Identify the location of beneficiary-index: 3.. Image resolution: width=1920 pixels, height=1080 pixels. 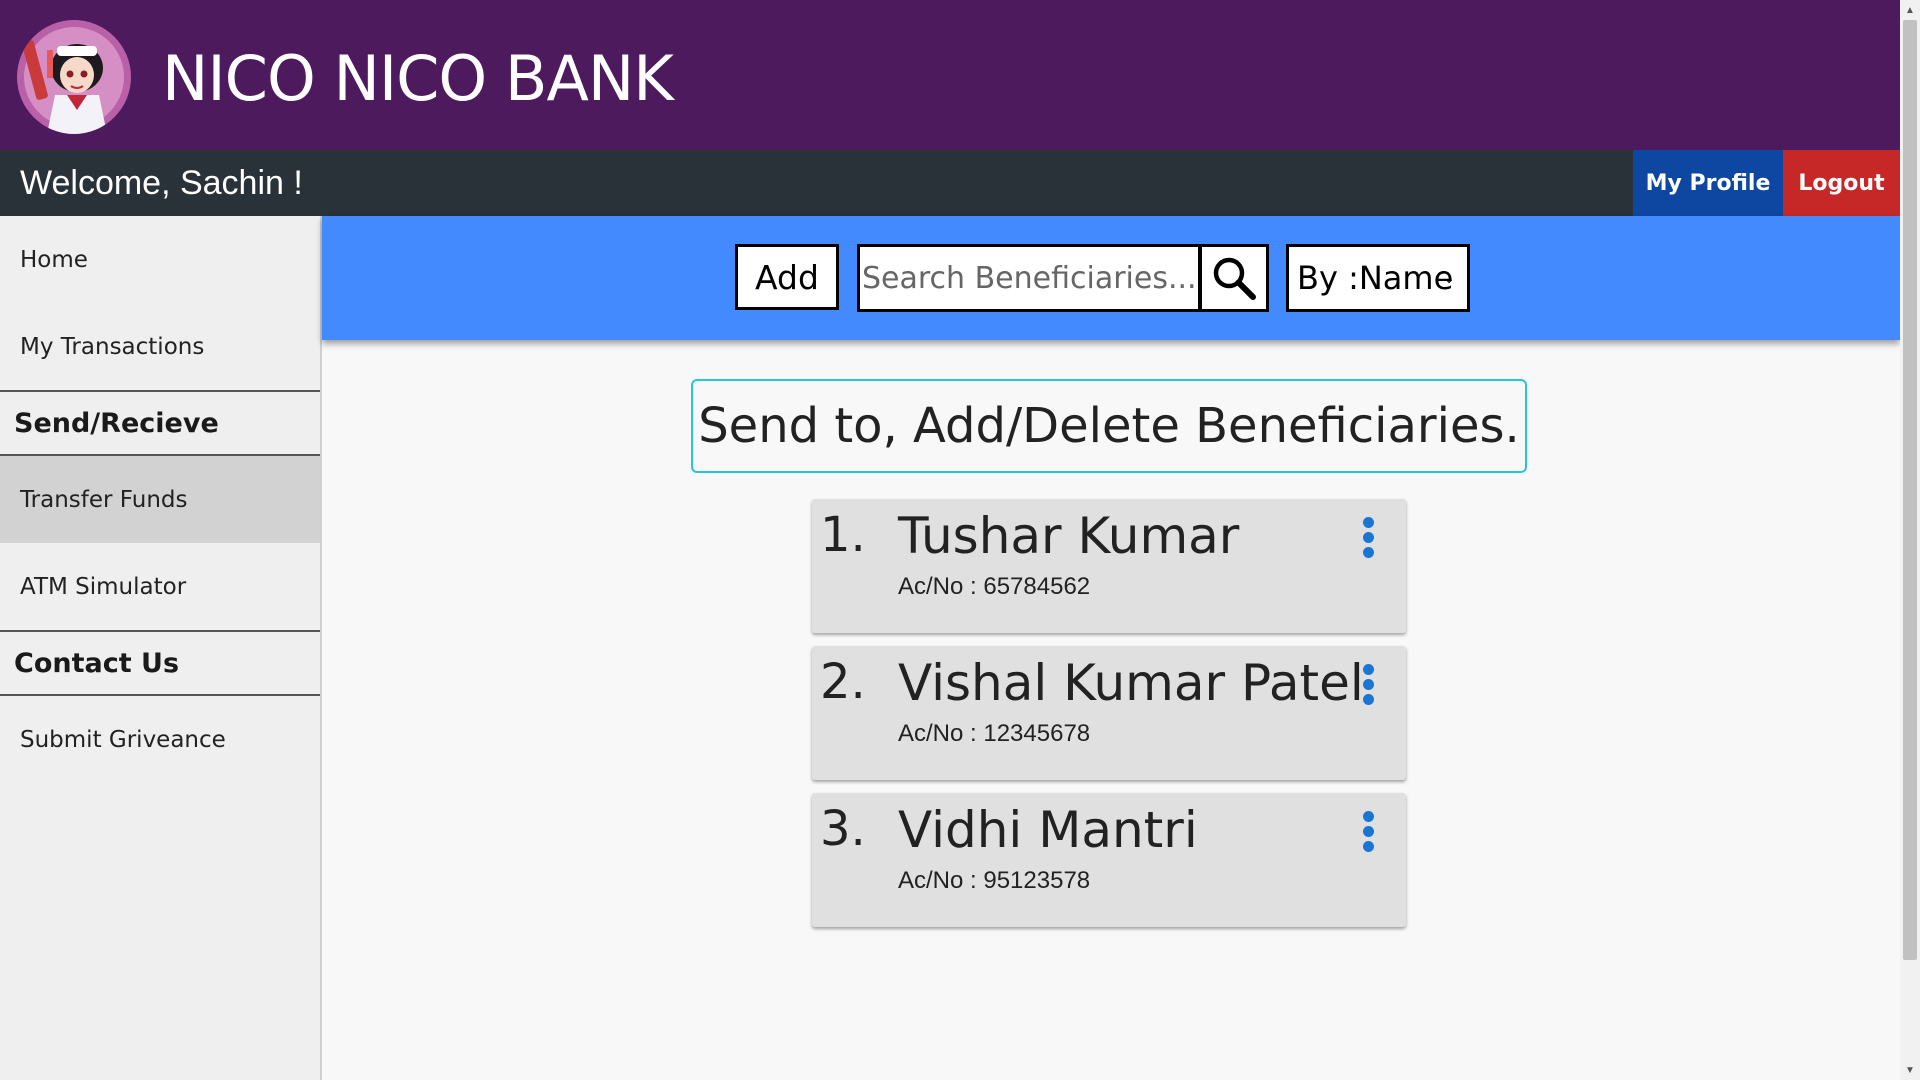
(843, 829).